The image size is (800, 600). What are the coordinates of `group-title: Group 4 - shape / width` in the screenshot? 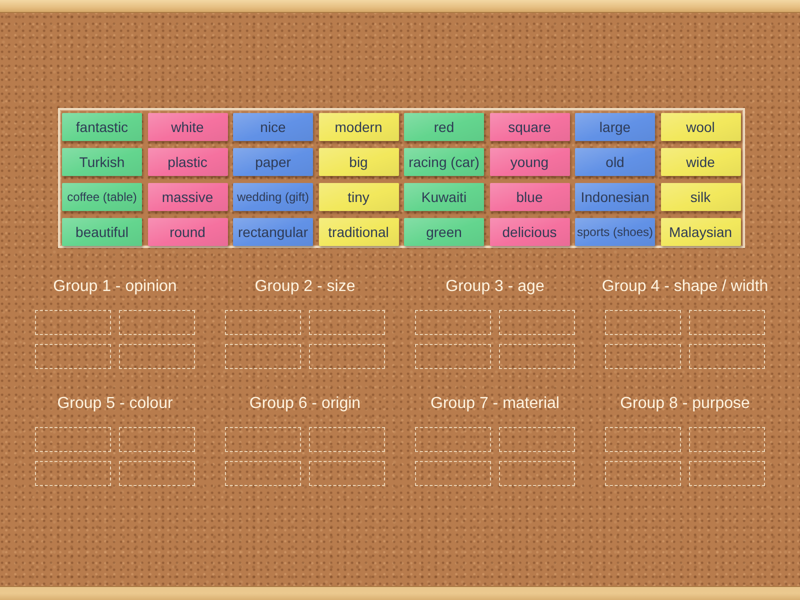 It's located at (685, 287).